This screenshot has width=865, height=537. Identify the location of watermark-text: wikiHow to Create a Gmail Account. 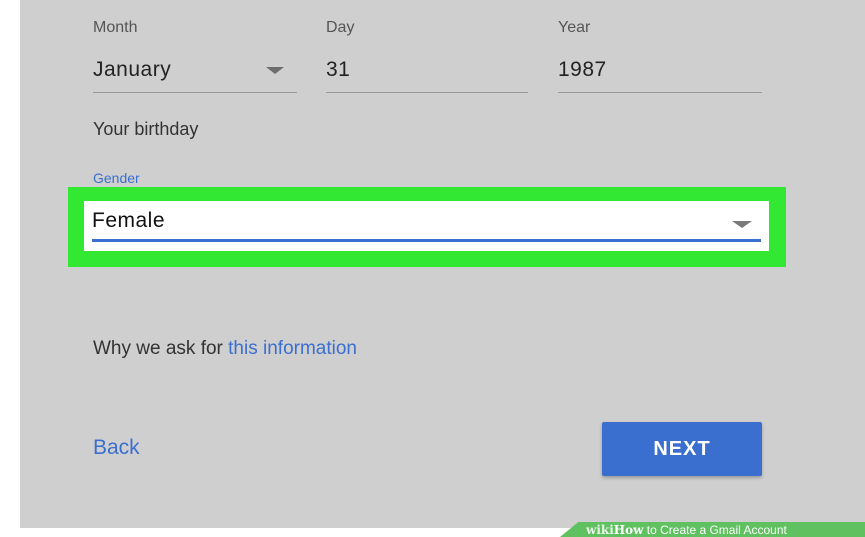
(686, 530).